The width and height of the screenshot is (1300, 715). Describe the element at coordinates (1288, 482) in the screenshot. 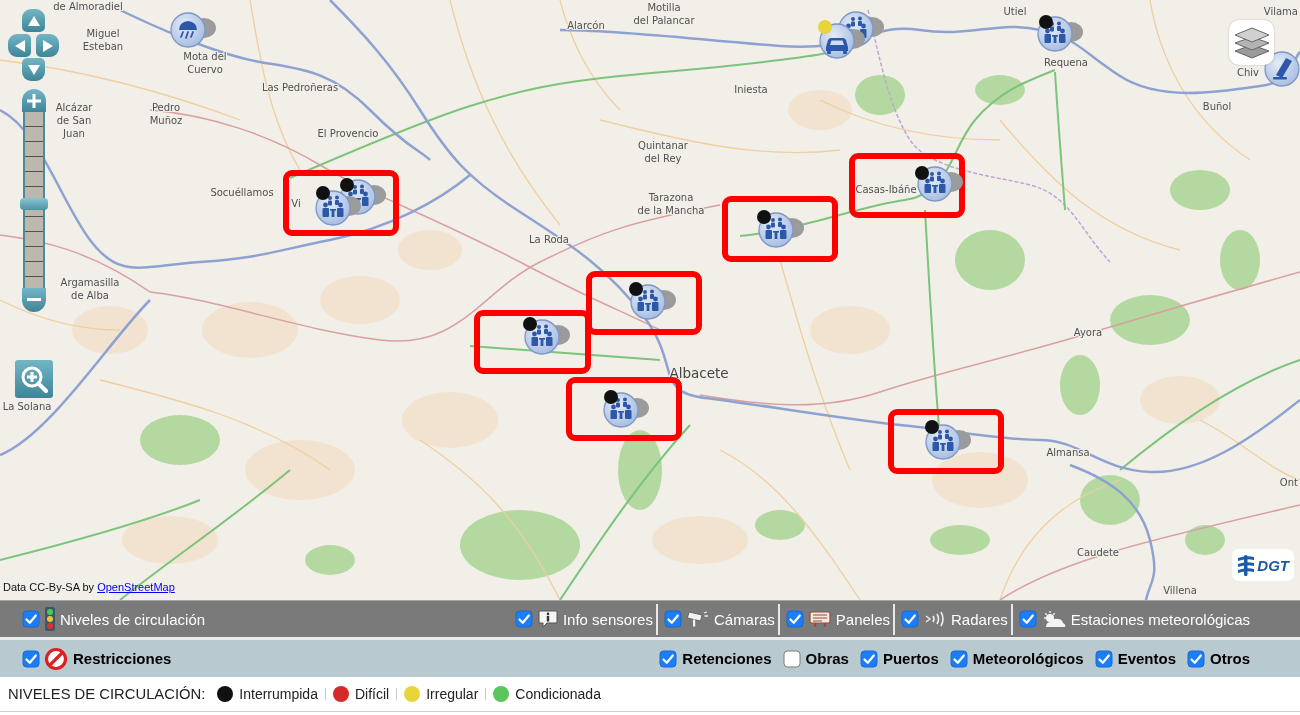

I see `place-label: Ont` at that location.